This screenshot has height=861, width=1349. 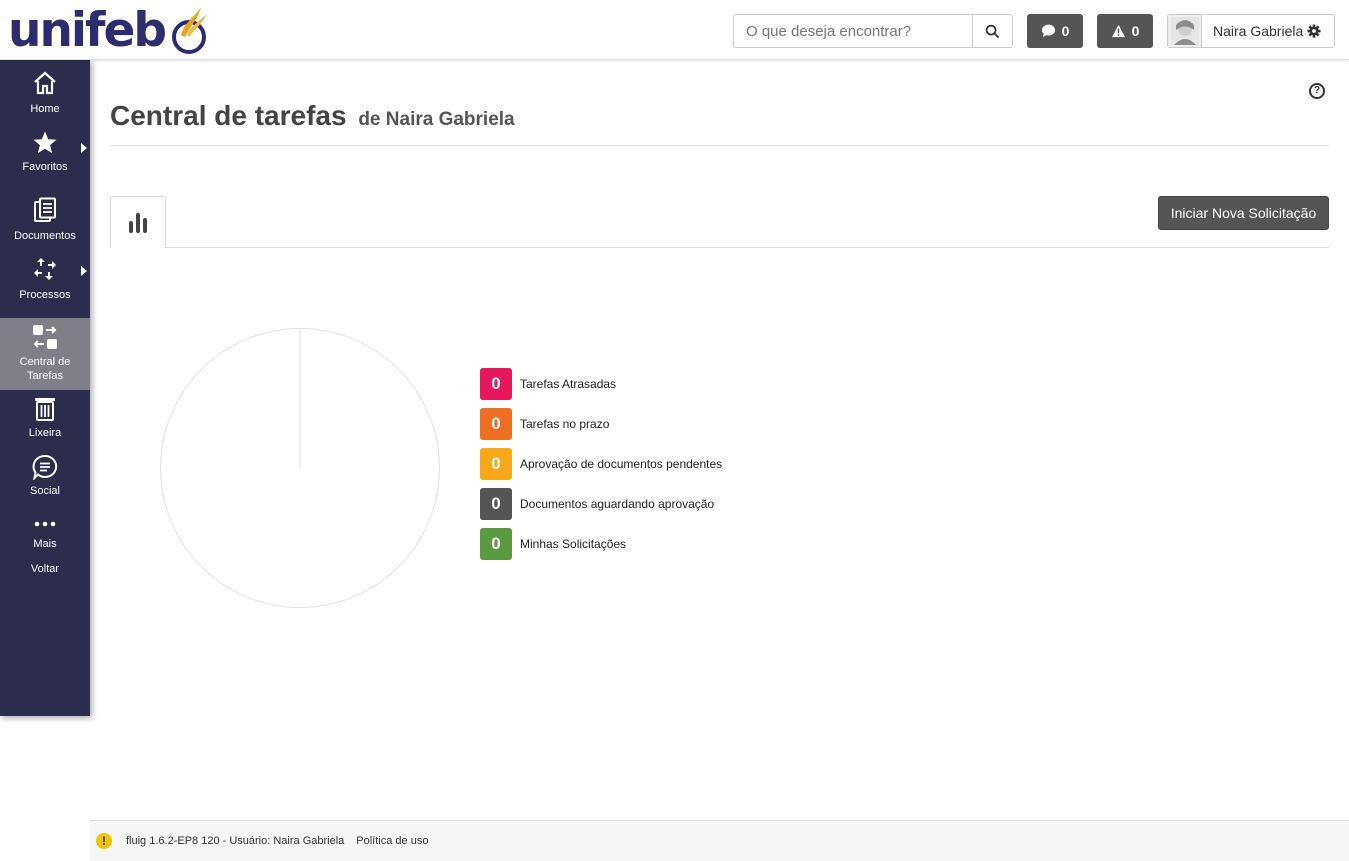 I want to click on search-box, so click(x=873, y=31).